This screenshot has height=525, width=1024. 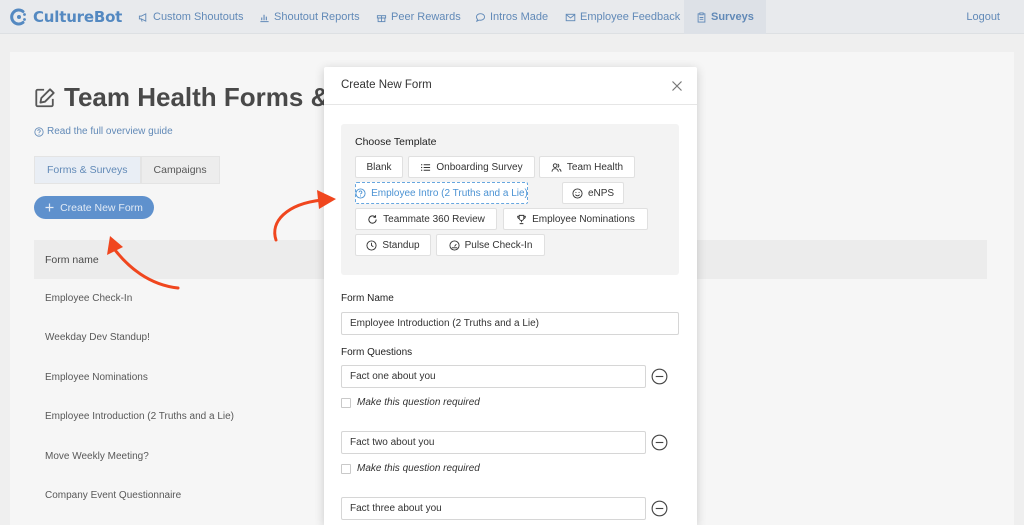 What do you see at coordinates (396, 142) in the screenshot?
I see `choose-template-label: Choose Template` at bounding box center [396, 142].